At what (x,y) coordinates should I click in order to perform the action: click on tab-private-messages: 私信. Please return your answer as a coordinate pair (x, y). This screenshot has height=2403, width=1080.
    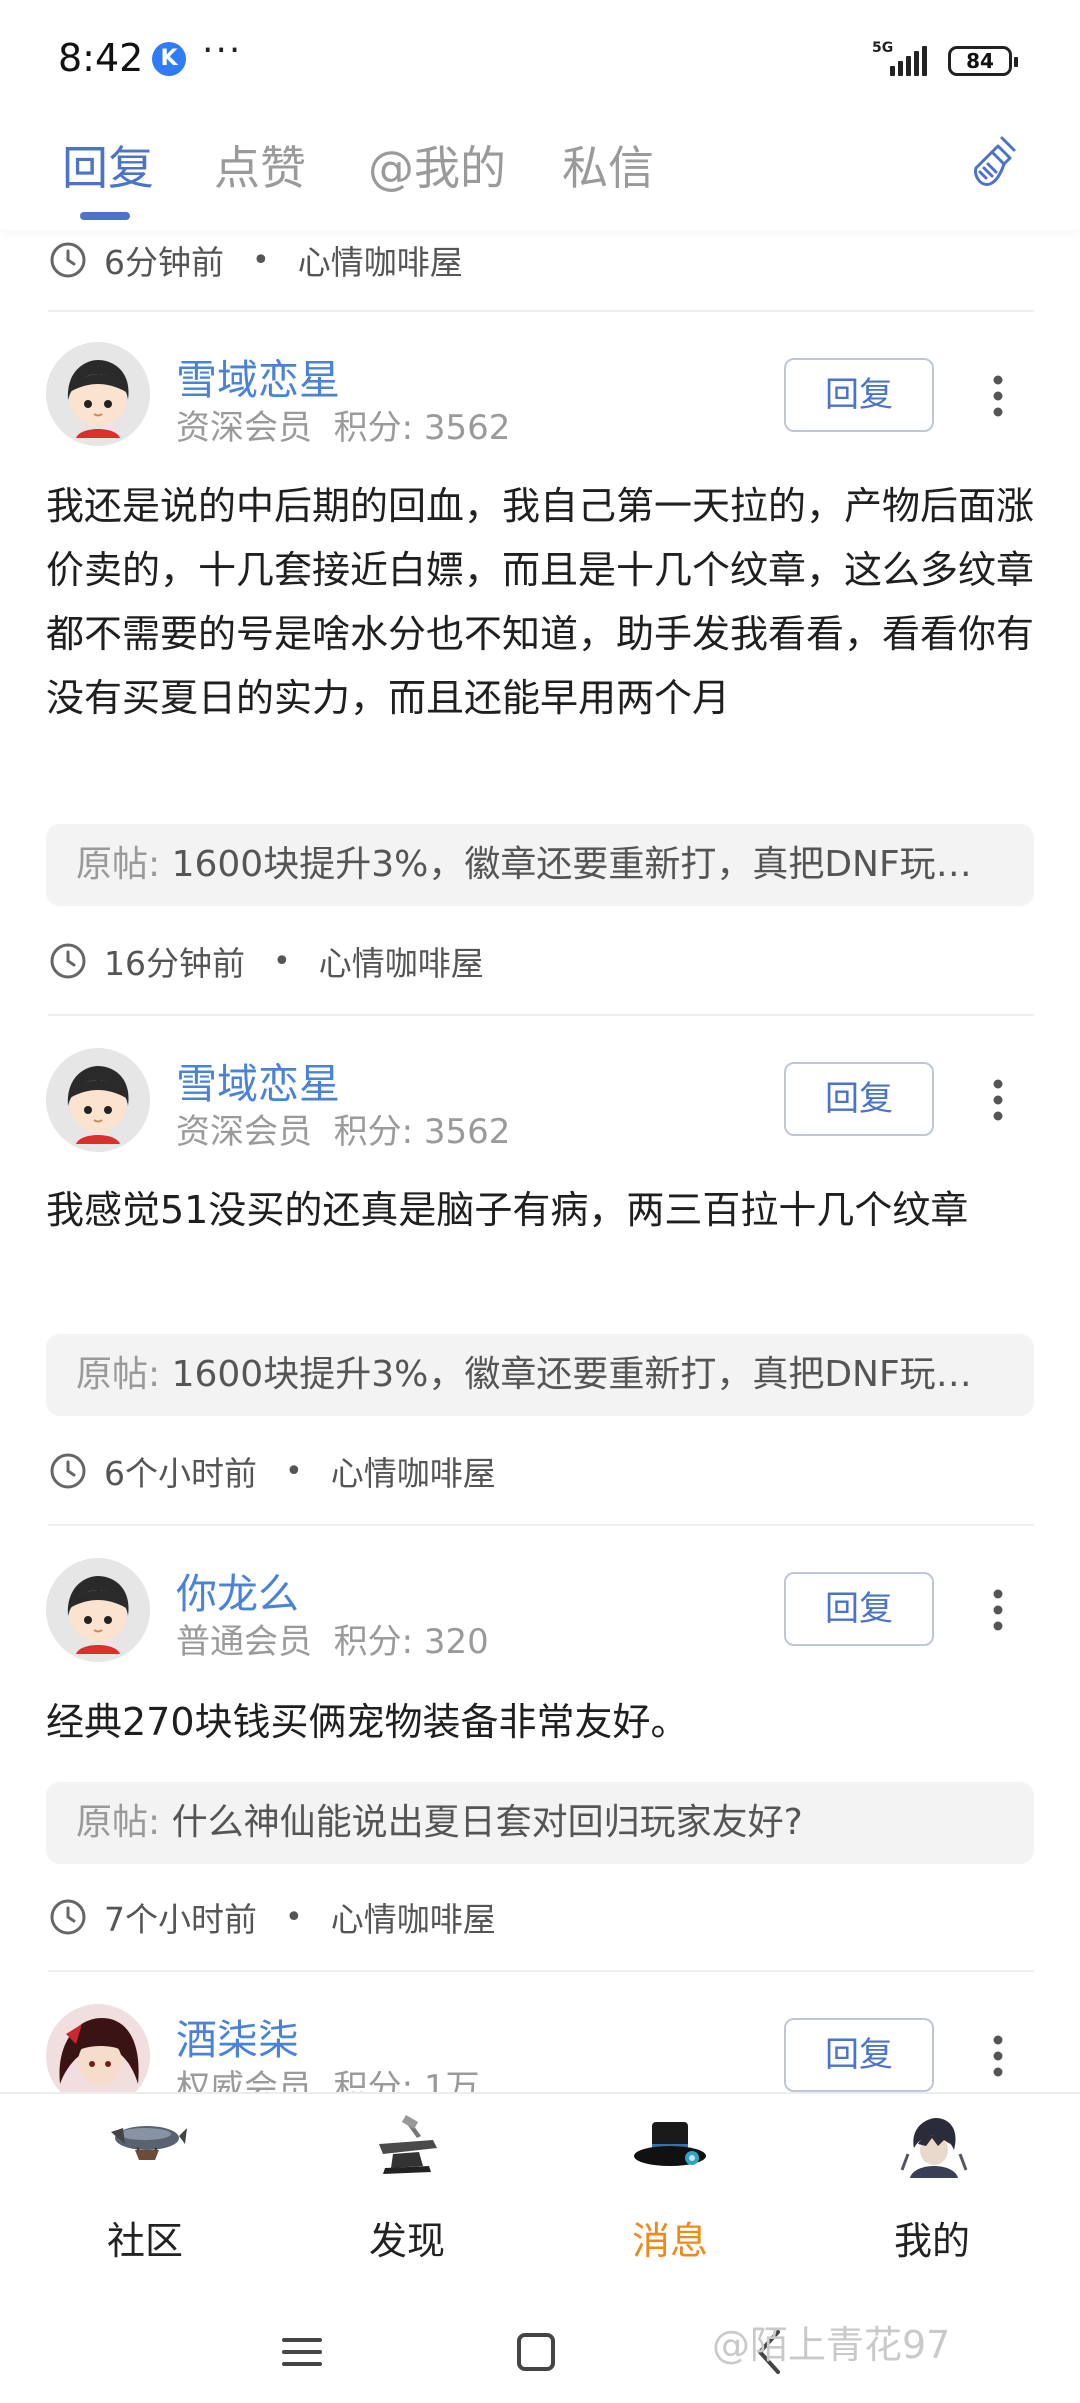
    Looking at the image, I should click on (608, 165).